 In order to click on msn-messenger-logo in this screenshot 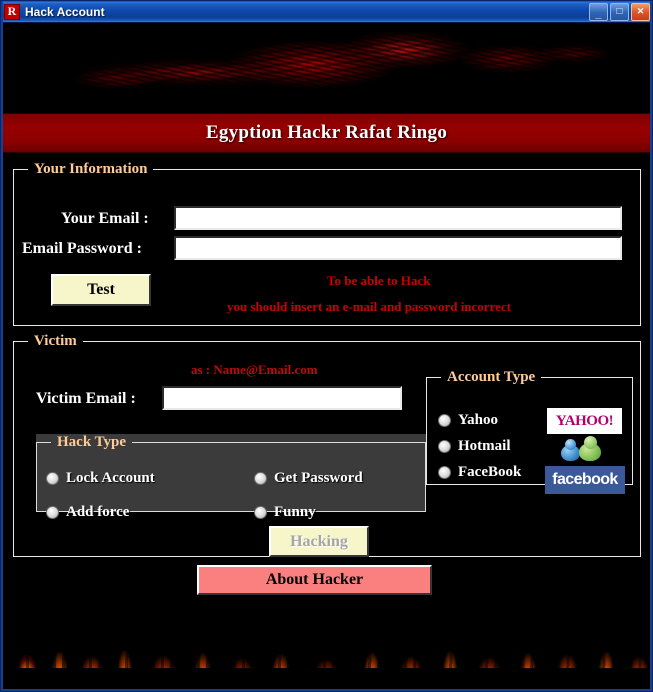, I will do `click(583, 450)`.